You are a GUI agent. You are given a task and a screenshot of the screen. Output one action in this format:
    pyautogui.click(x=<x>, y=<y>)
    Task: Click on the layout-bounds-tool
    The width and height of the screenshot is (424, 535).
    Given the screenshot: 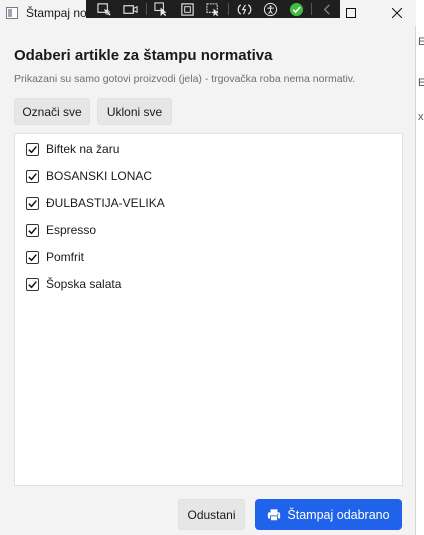 What is the action you would take?
    pyautogui.click(x=188, y=9)
    